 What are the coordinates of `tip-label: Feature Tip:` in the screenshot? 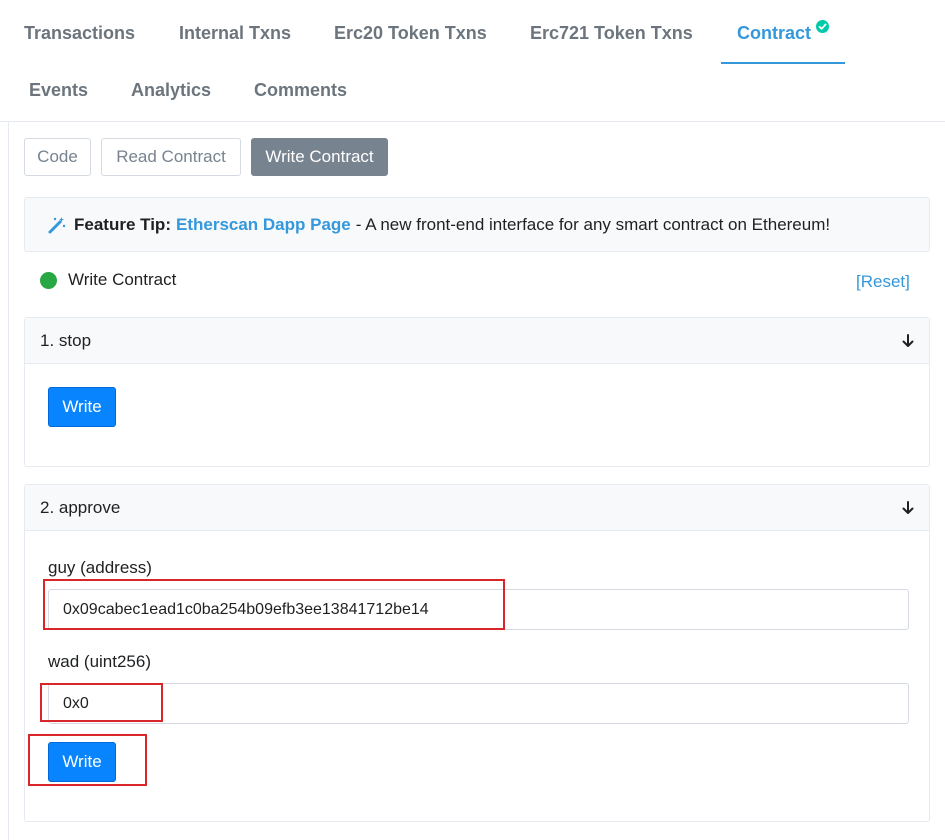 It's located at (122, 224).